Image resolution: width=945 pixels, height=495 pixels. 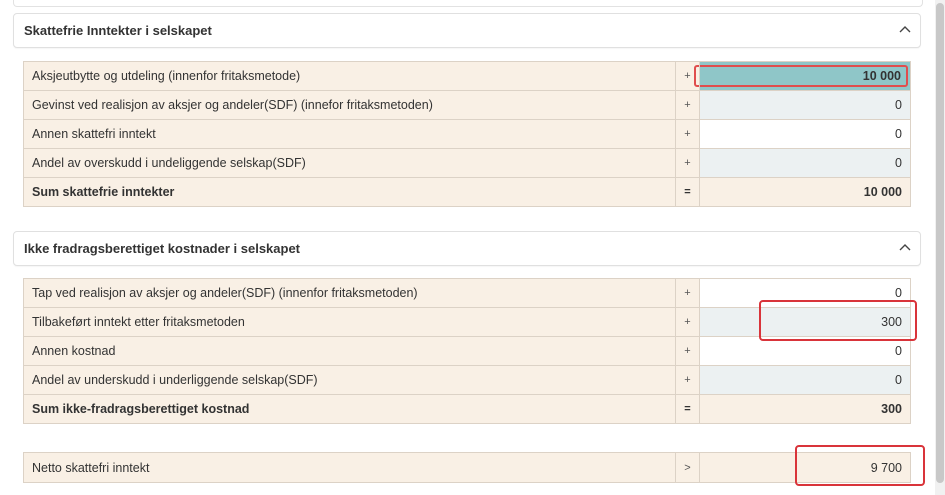 What do you see at coordinates (805, 163) in the screenshot?
I see `andel-overskudd-value: 0` at bounding box center [805, 163].